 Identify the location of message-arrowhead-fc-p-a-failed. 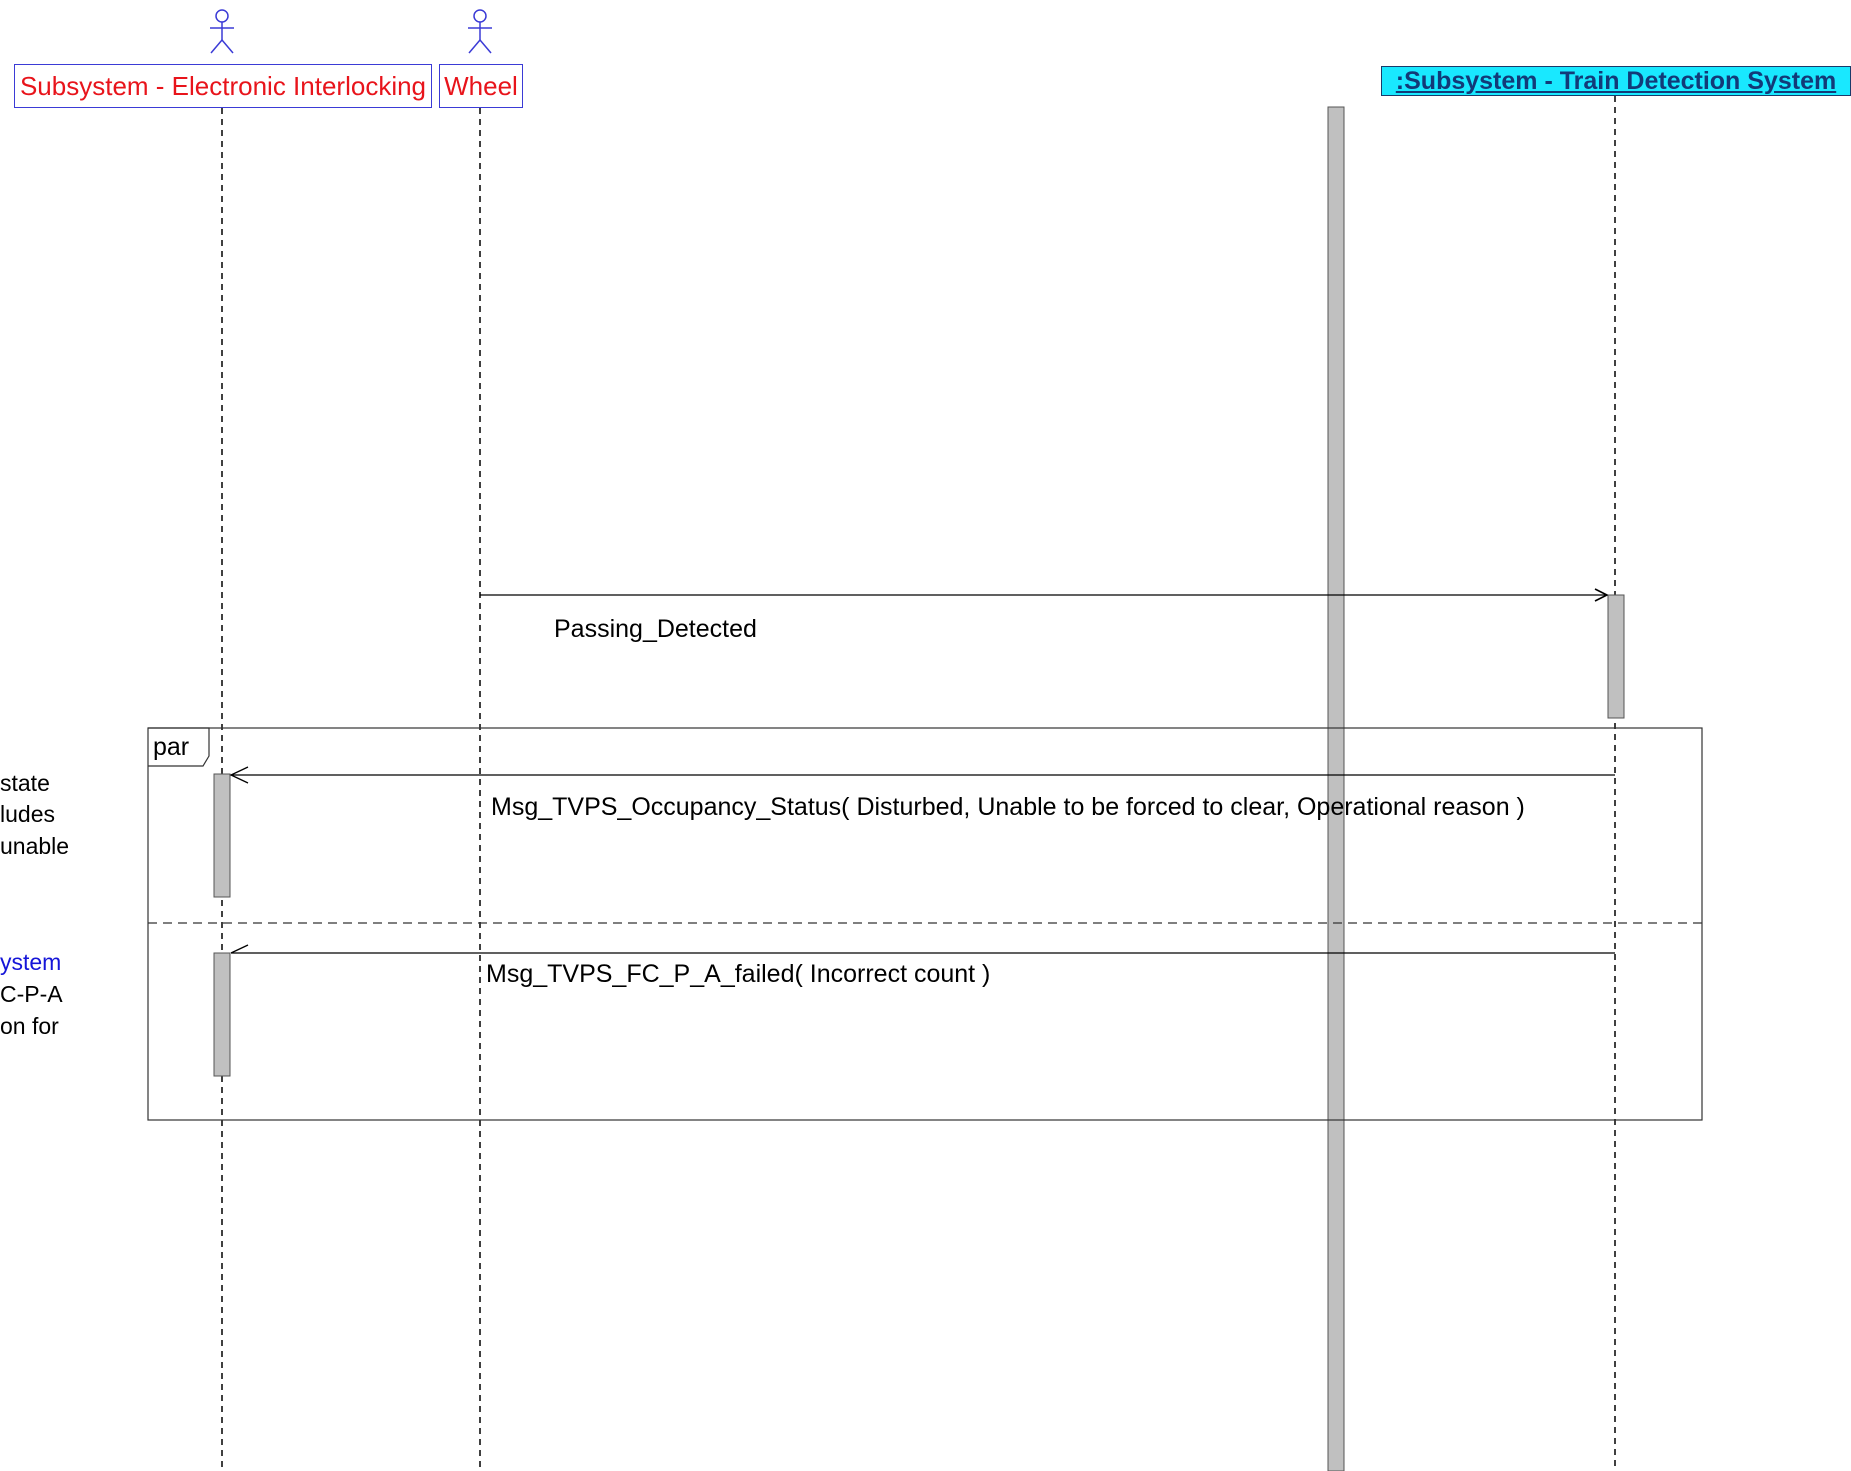
(239, 949).